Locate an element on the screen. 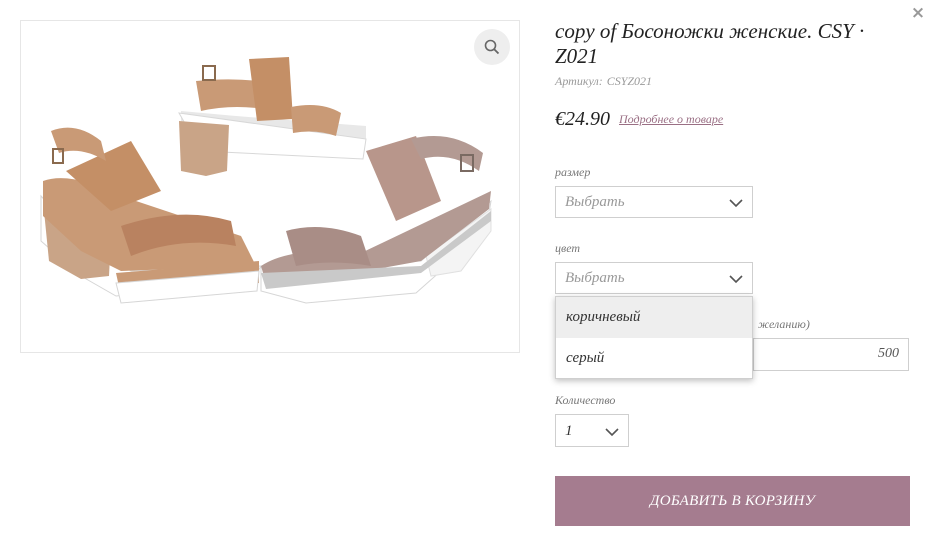  close-icon: × is located at coordinates (918, 13).